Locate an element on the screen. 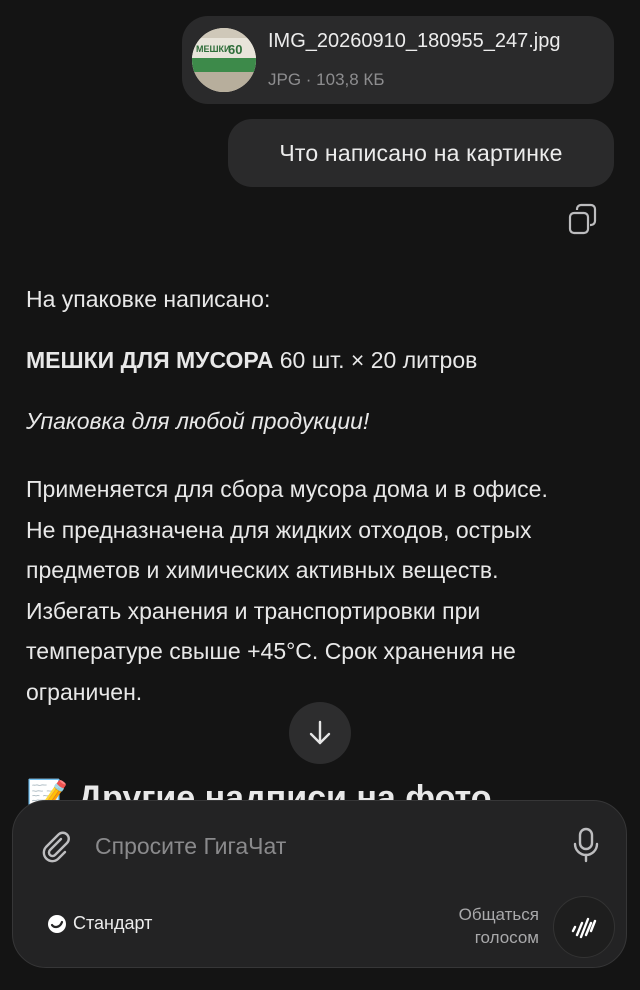 The image size is (640, 990). scroll-down-button is located at coordinates (320, 733).